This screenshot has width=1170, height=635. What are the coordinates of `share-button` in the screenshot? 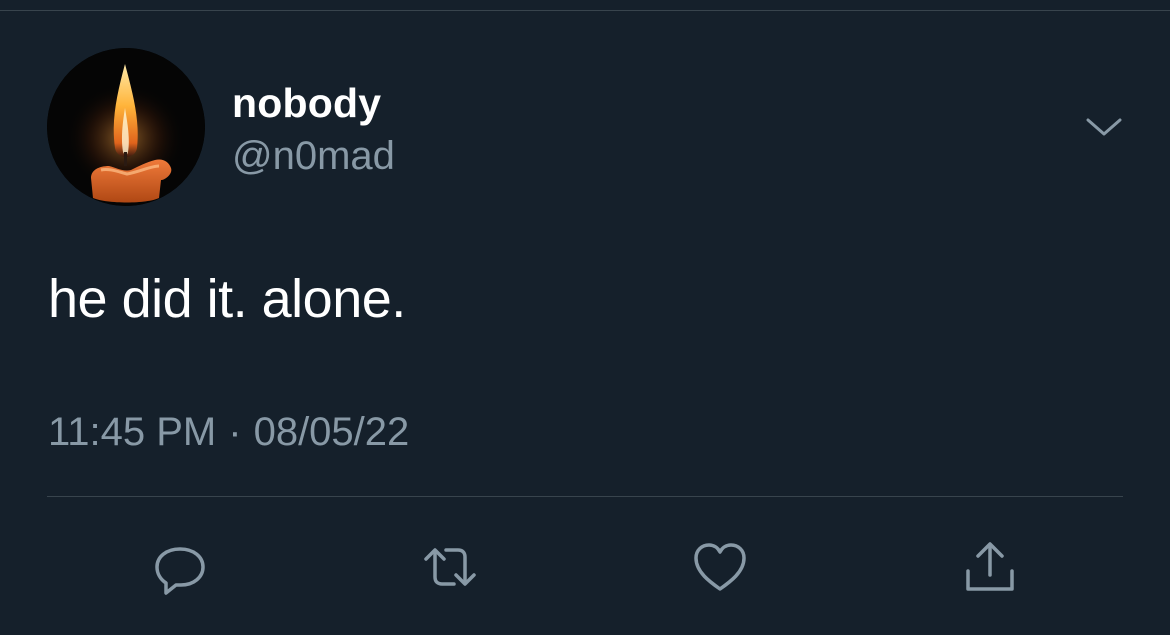 It's located at (990, 567).